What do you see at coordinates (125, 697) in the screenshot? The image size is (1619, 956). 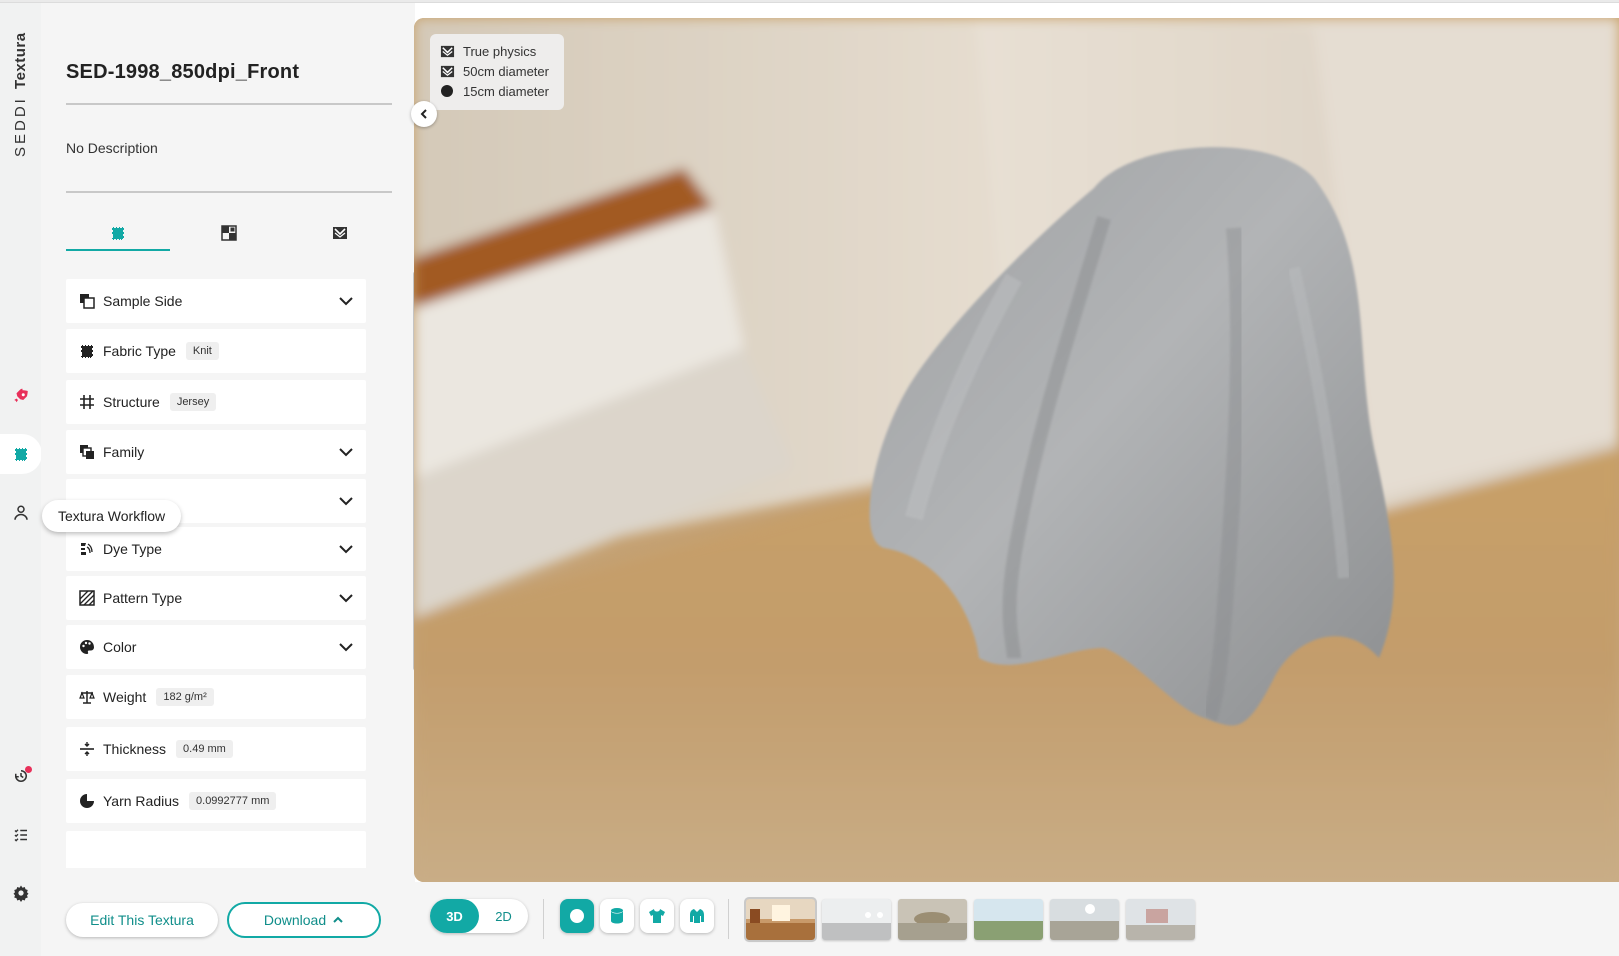 I see `property-label: Weight` at bounding box center [125, 697].